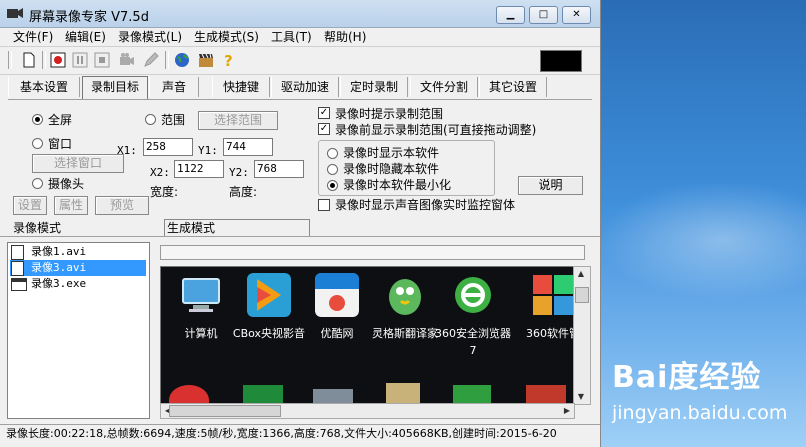  I want to click on region-label: 范围, so click(173, 120).